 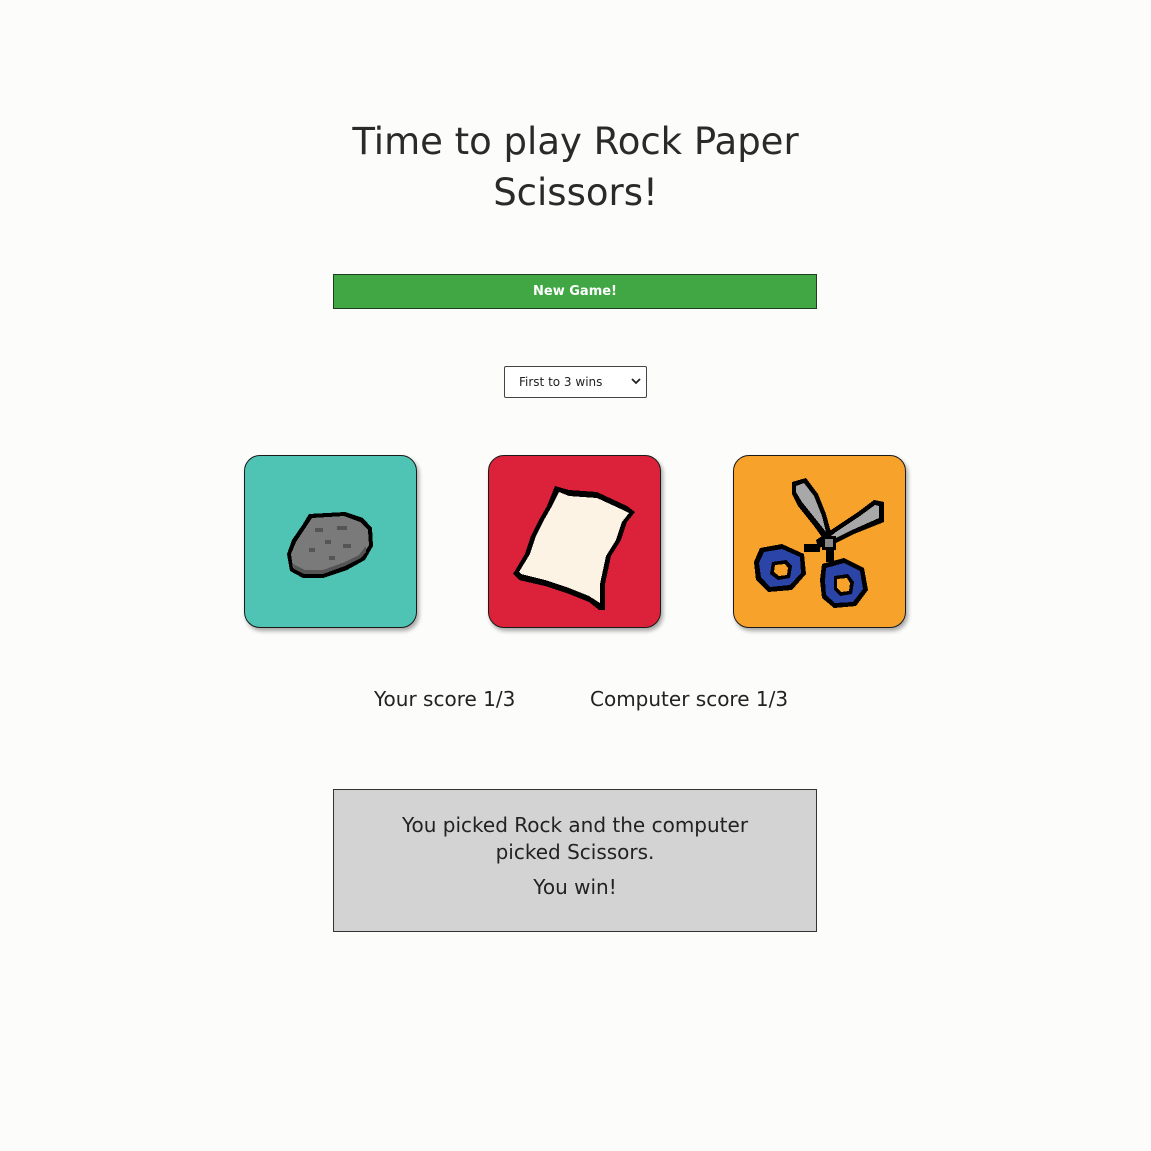 What do you see at coordinates (575, 192) in the screenshot?
I see `title-line-2: Scissors!` at bounding box center [575, 192].